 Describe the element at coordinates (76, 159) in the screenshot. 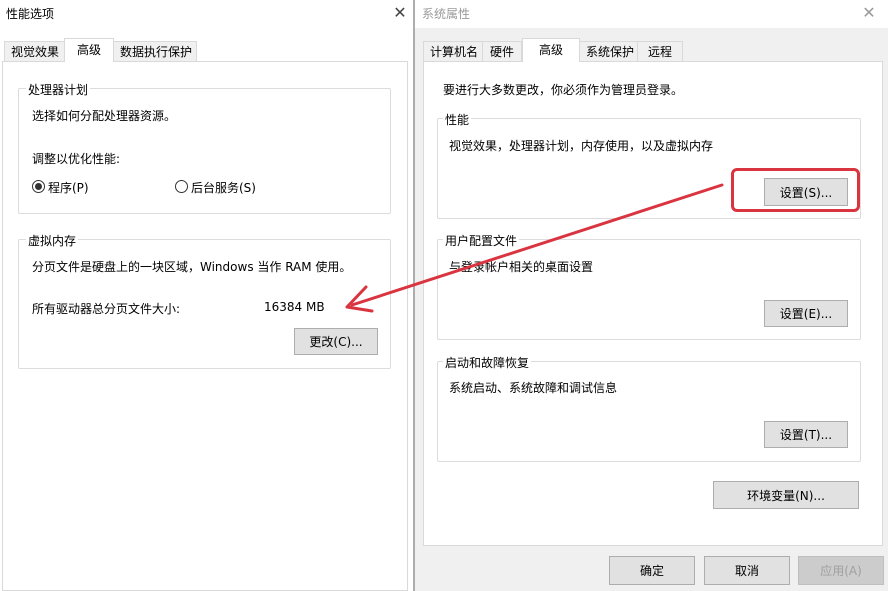

I see `adjust-for-label: 调整以优化性能:` at that location.